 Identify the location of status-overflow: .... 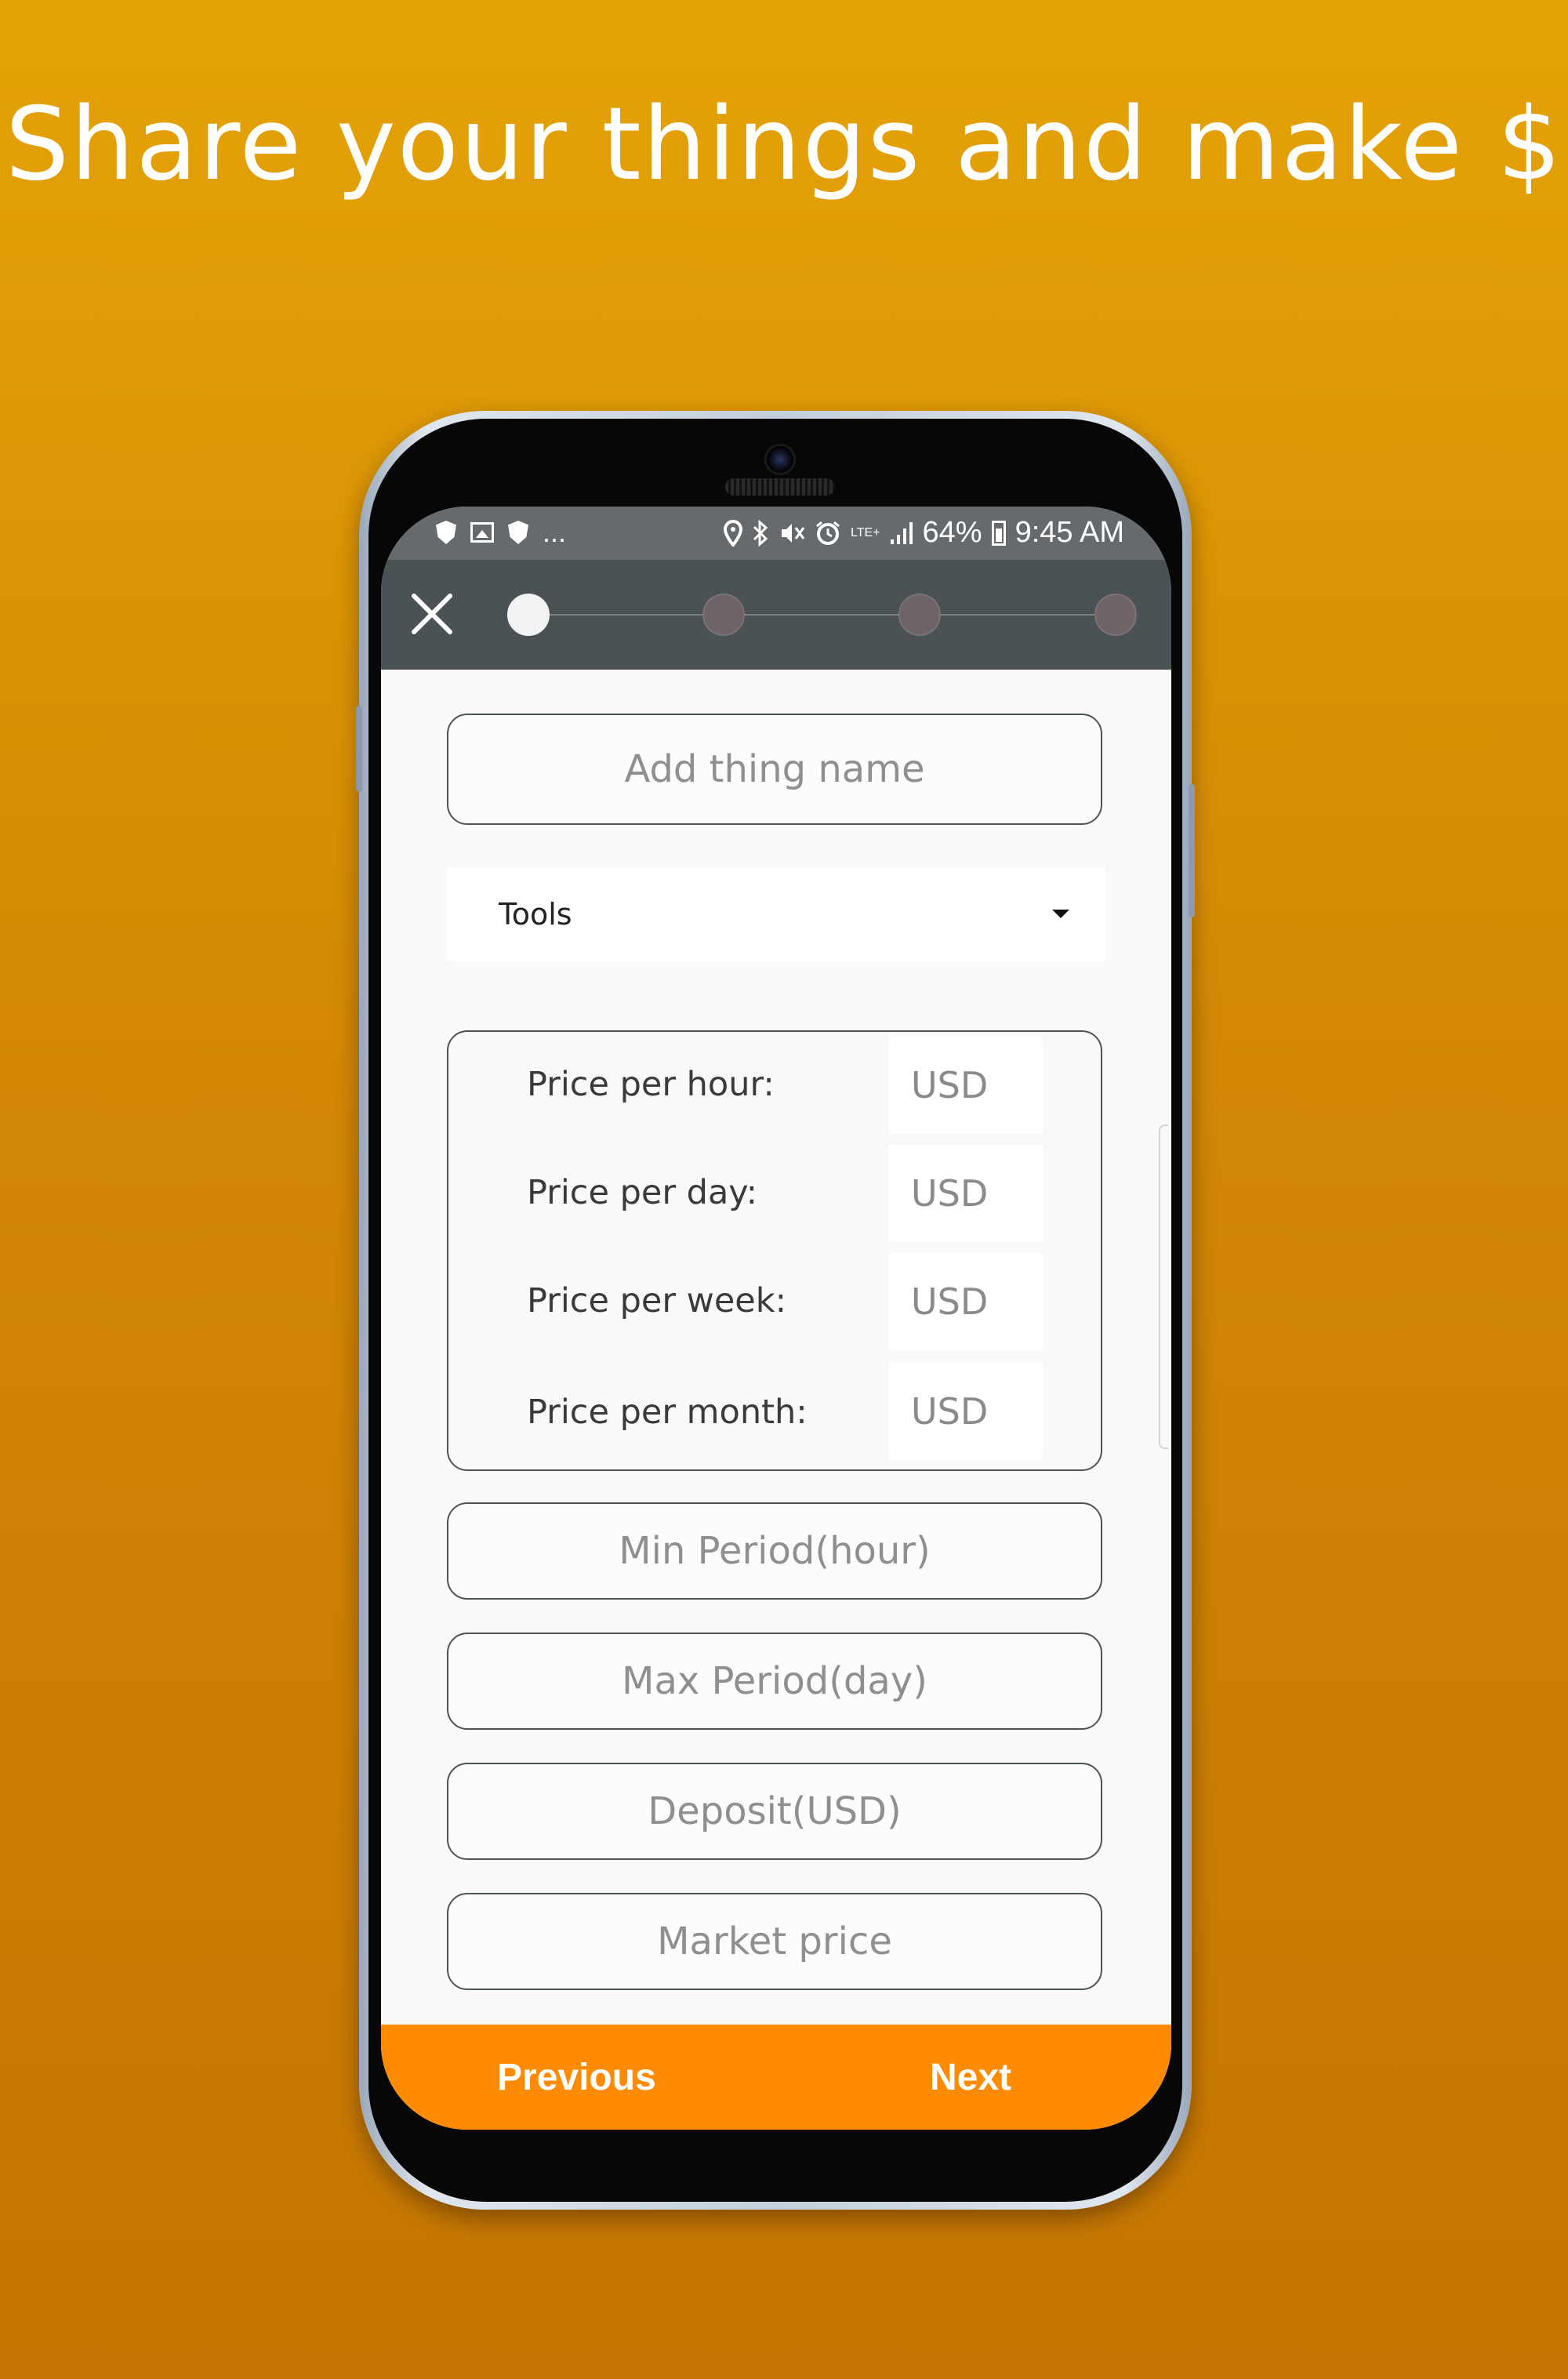
(555, 532).